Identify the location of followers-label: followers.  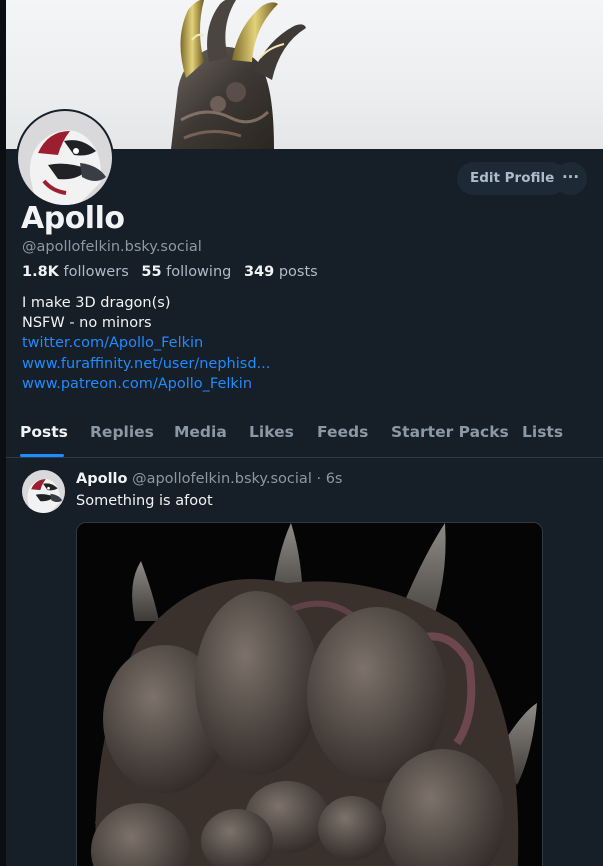
(96, 272).